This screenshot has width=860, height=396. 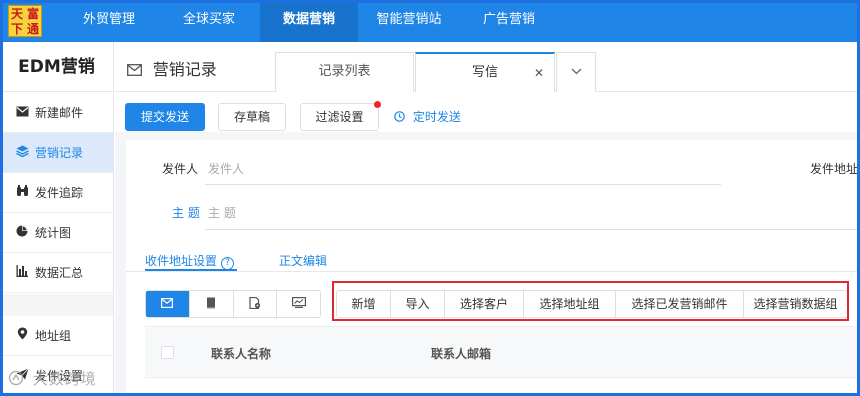 What do you see at coordinates (64, 379) in the screenshot?
I see `watermark-text: 大数跨境` at bounding box center [64, 379].